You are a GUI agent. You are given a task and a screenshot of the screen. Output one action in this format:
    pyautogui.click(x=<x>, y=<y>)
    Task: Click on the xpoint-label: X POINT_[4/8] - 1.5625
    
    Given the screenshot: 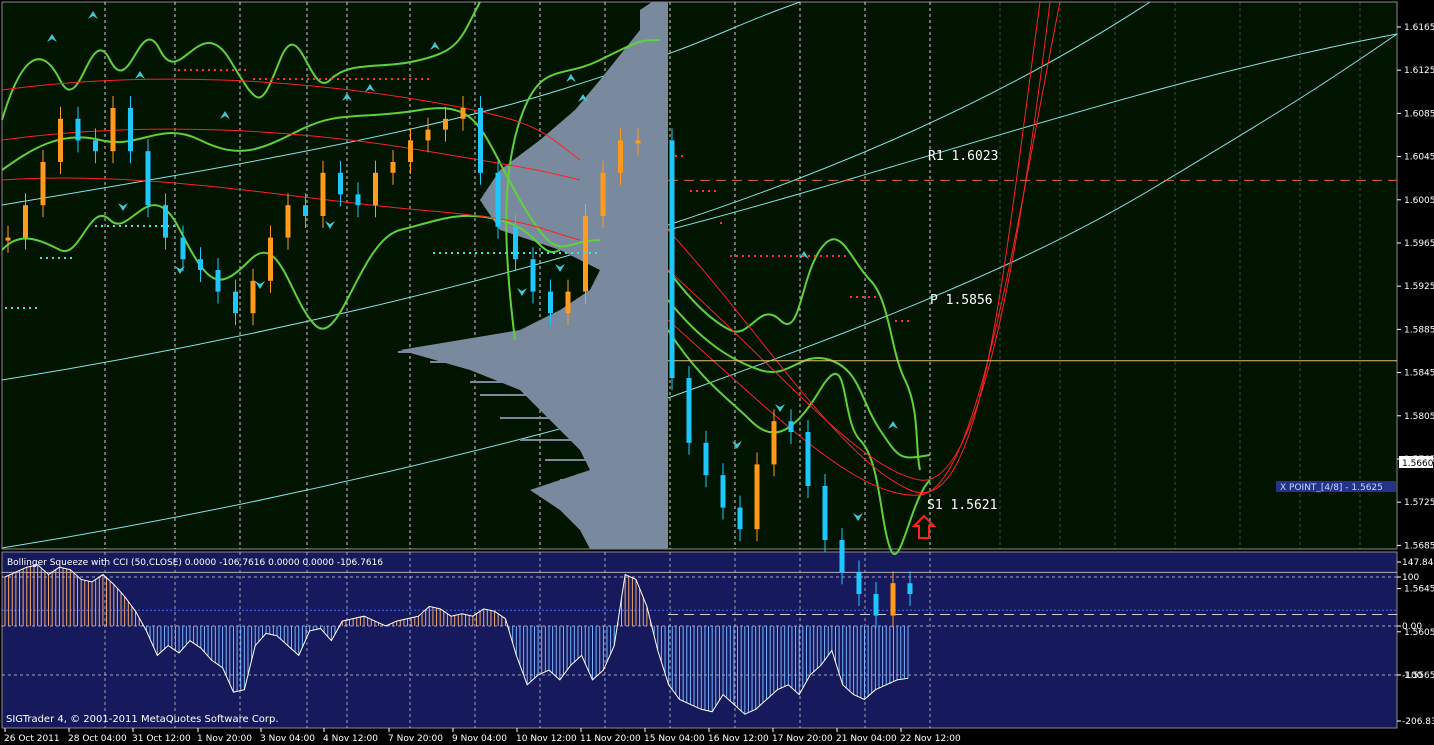 What is the action you would take?
    pyautogui.click(x=1331, y=488)
    